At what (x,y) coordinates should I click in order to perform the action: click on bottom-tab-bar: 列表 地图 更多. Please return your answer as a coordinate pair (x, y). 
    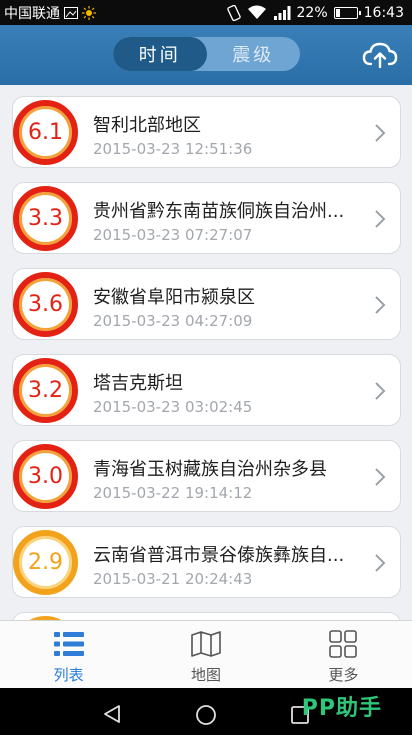
    Looking at the image, I should click on (206, 654).